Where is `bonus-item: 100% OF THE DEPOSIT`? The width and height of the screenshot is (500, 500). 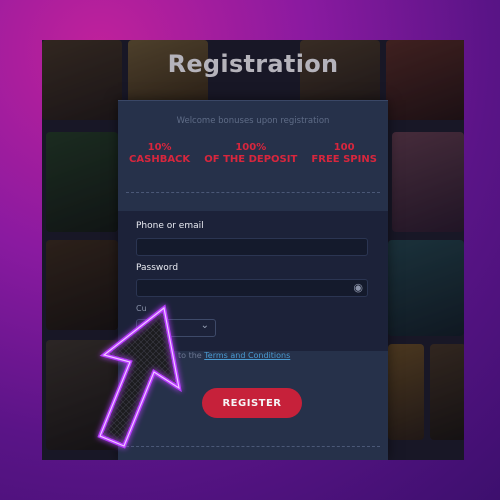 bonus-item: 100% OF THE DEPOSIT is located at coordinates (250, 154).